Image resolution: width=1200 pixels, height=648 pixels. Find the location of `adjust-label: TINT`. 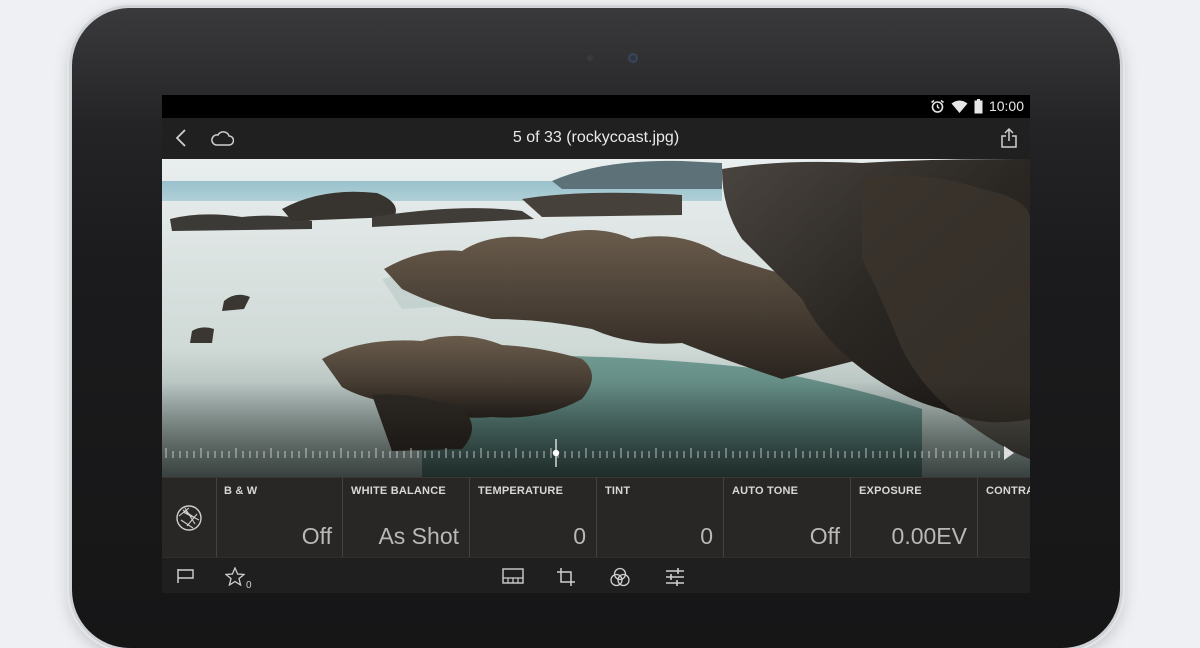

adjust-label: TINT is located at coordinates (618, 491).